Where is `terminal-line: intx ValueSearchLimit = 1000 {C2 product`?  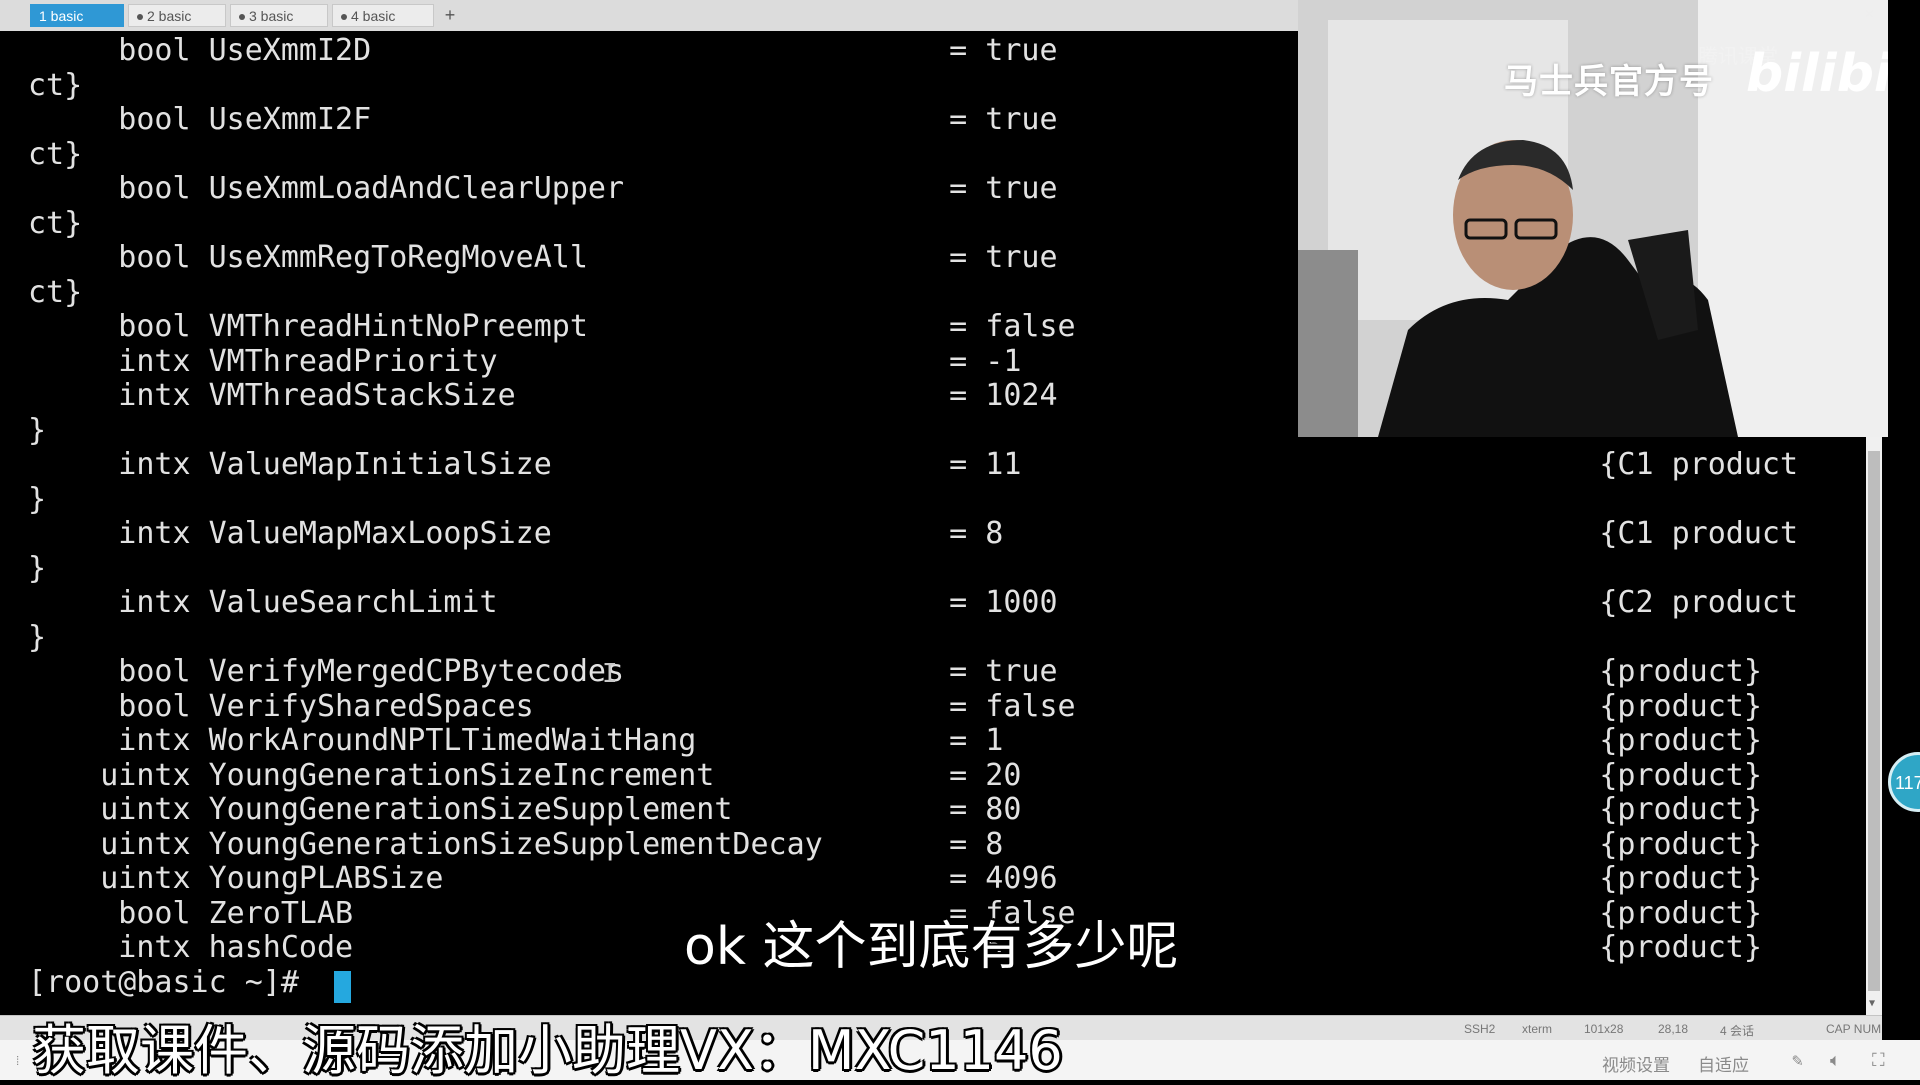
terminal-line: intx ValueSearchLimit = 1000 {C2 product is located at coordinates (913, 602).